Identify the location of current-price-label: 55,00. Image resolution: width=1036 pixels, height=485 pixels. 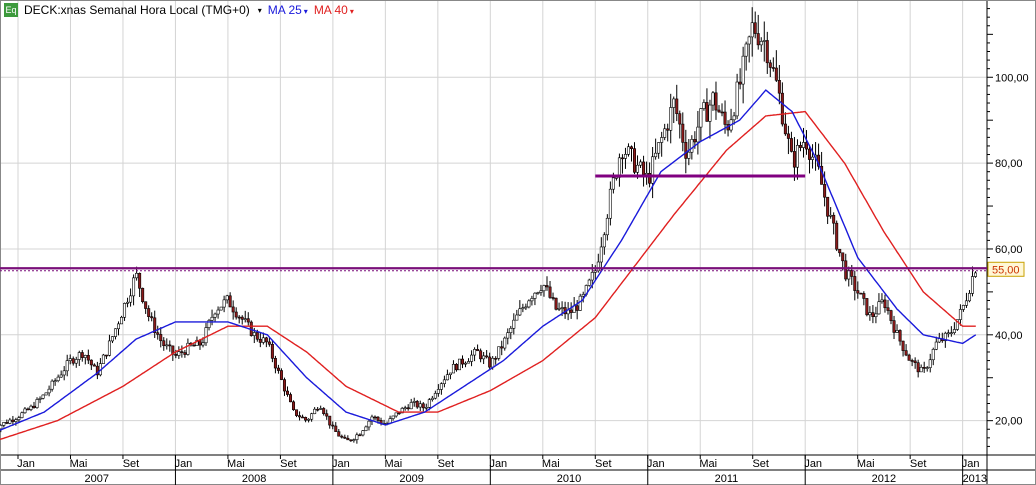
(1006, 270).